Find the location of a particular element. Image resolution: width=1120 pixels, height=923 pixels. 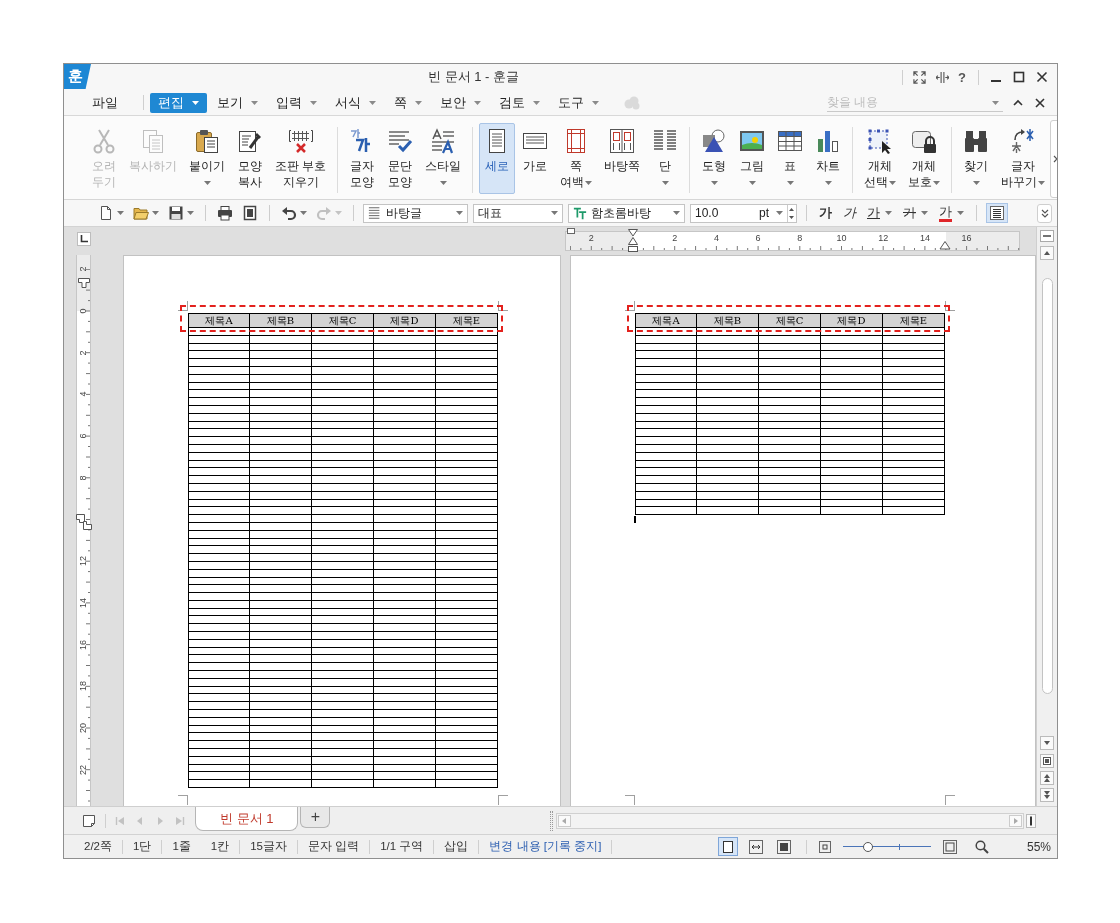

split-arrows-icon is located at coordinates (943, 77).